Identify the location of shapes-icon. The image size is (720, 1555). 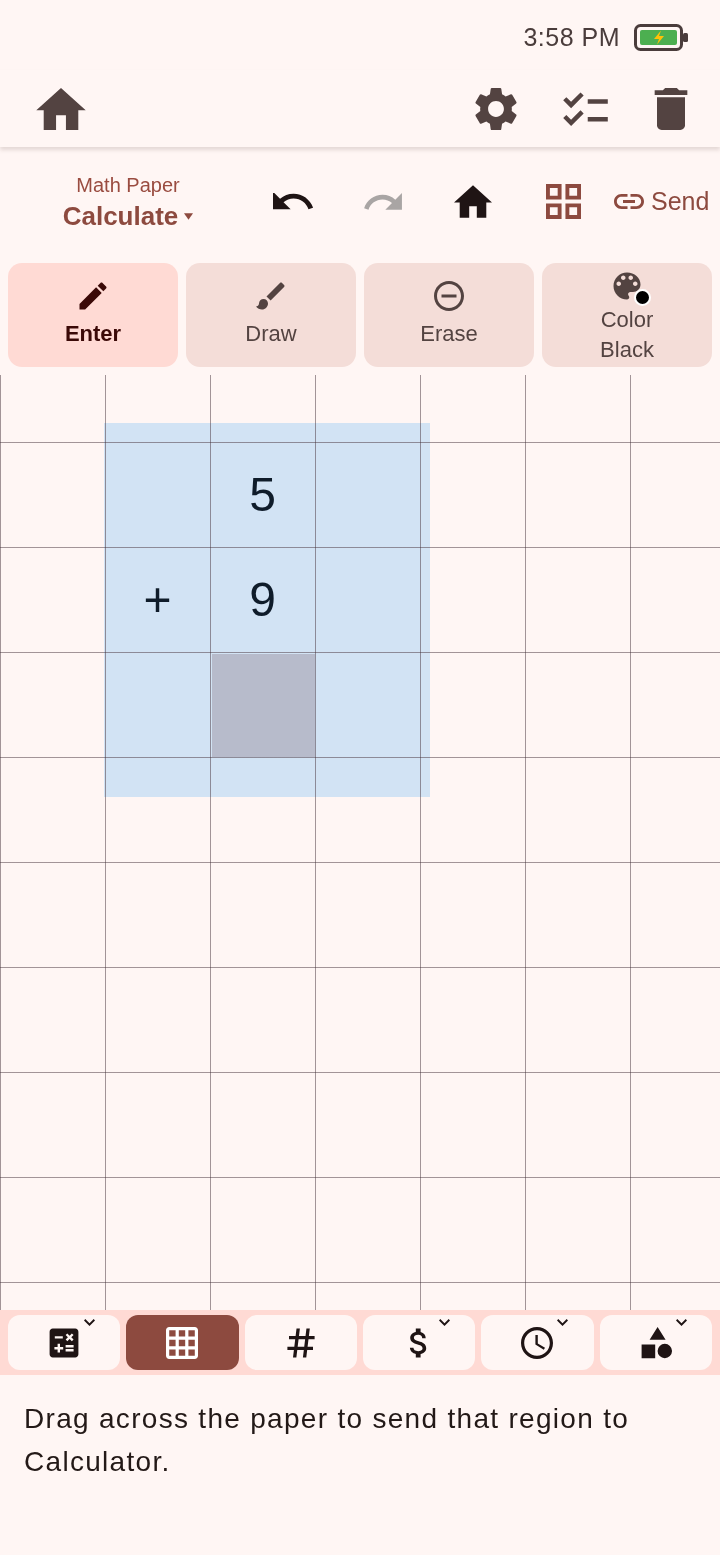
(655, 1342).